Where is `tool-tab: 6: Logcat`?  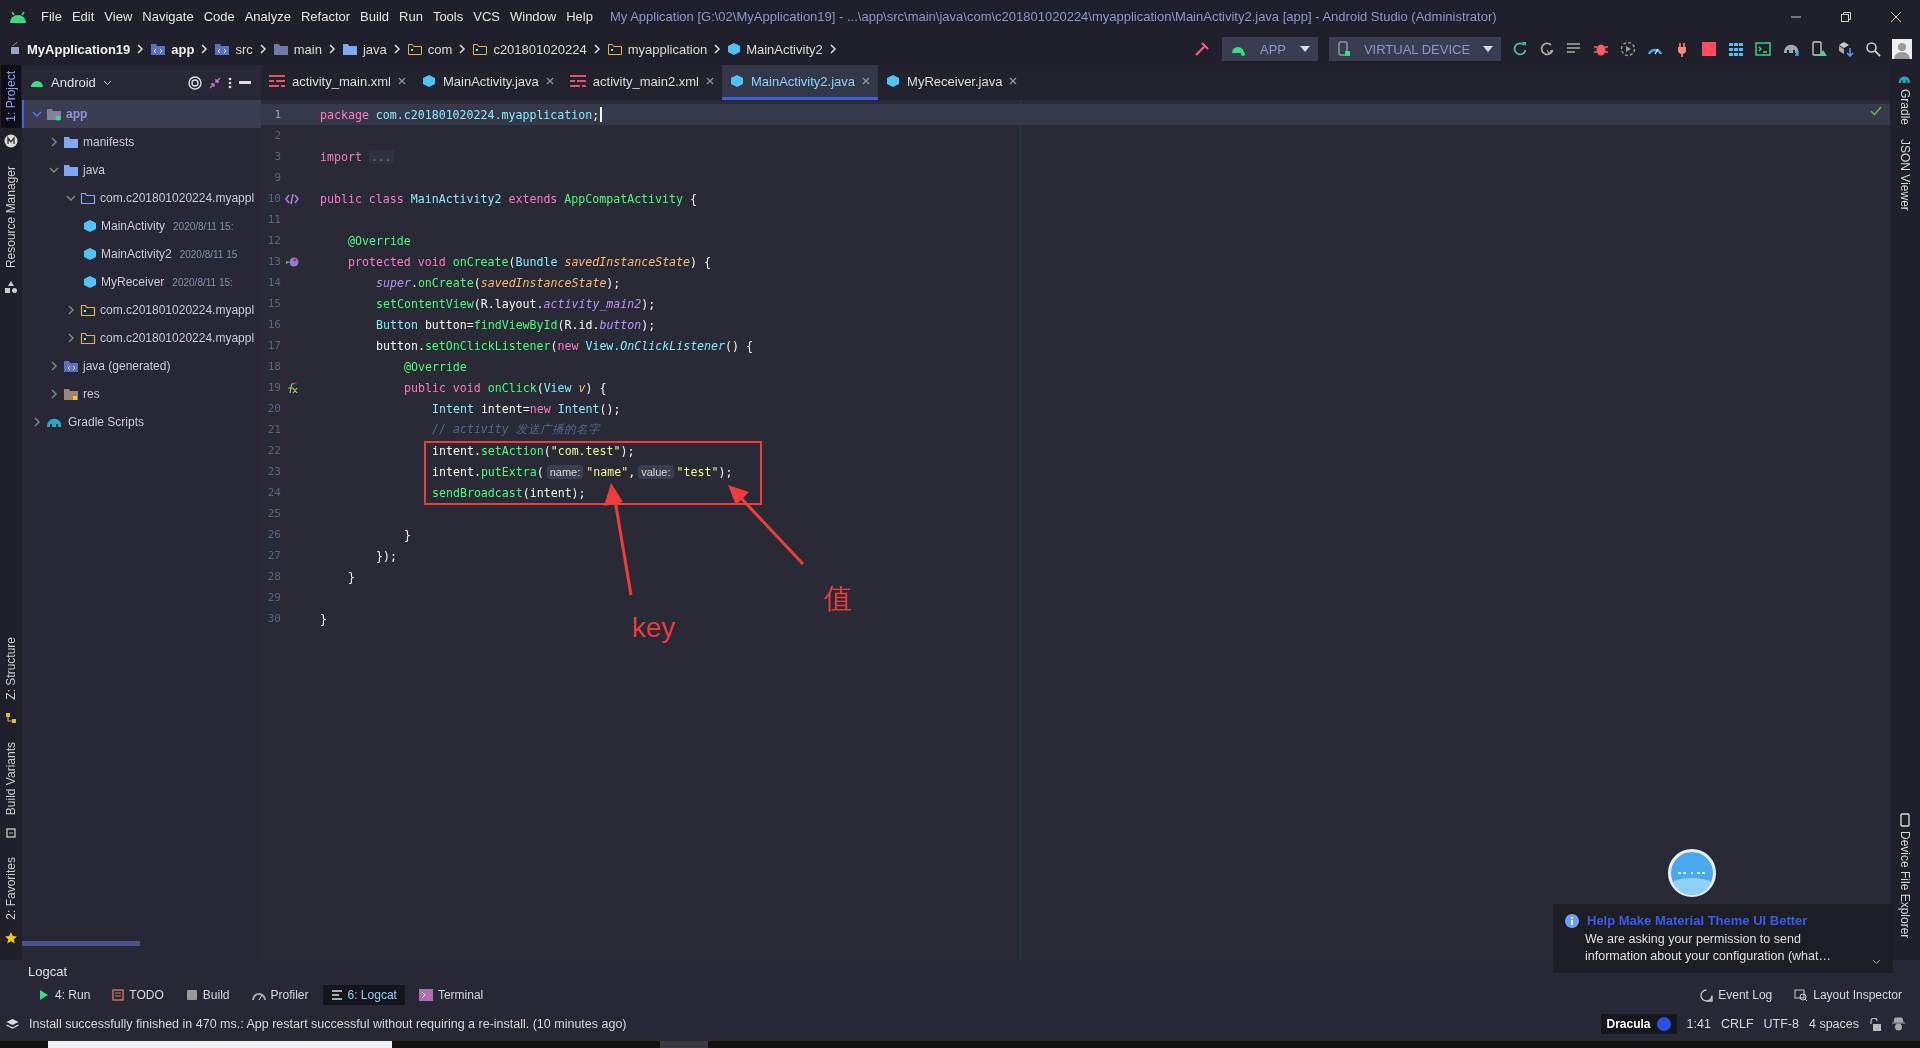
tool-tab: 6: Logcat is located at coordinates (363, 995).